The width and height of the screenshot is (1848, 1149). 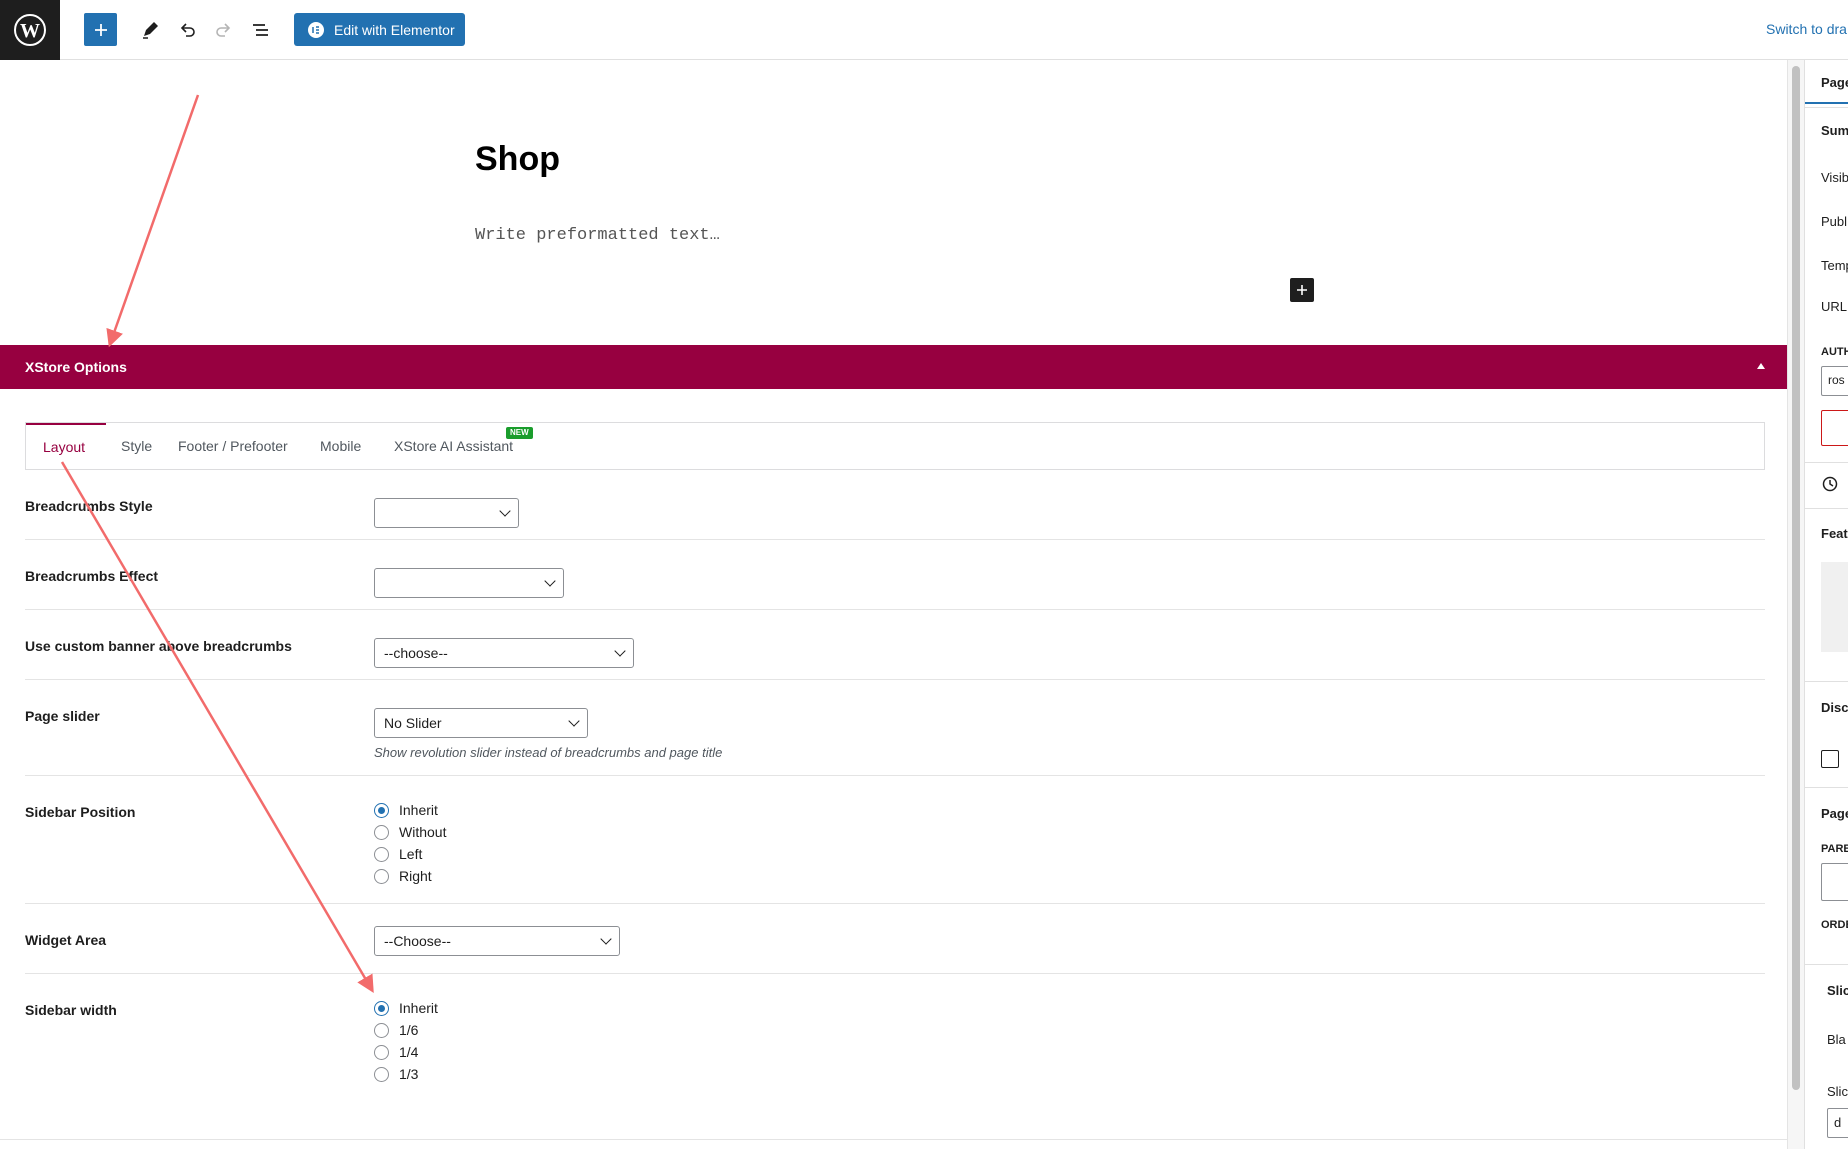 I want to click on edit-with-elementor-button: Edit with Elementor, so click(x=379, y=29).